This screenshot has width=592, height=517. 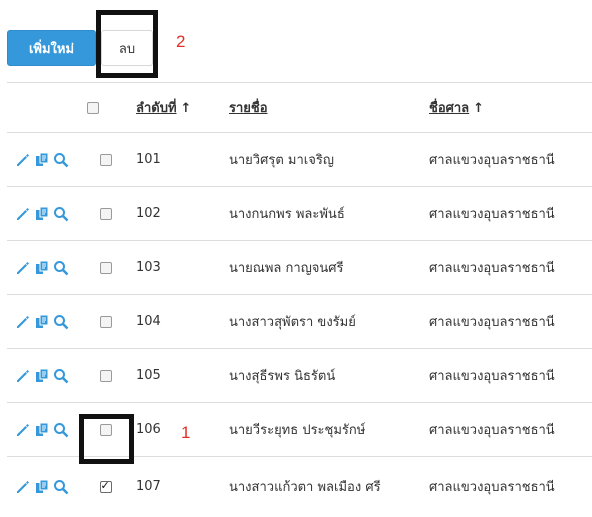 I want to click on header-order: ลำดับที่ ↑, so click(x=171, y=107).